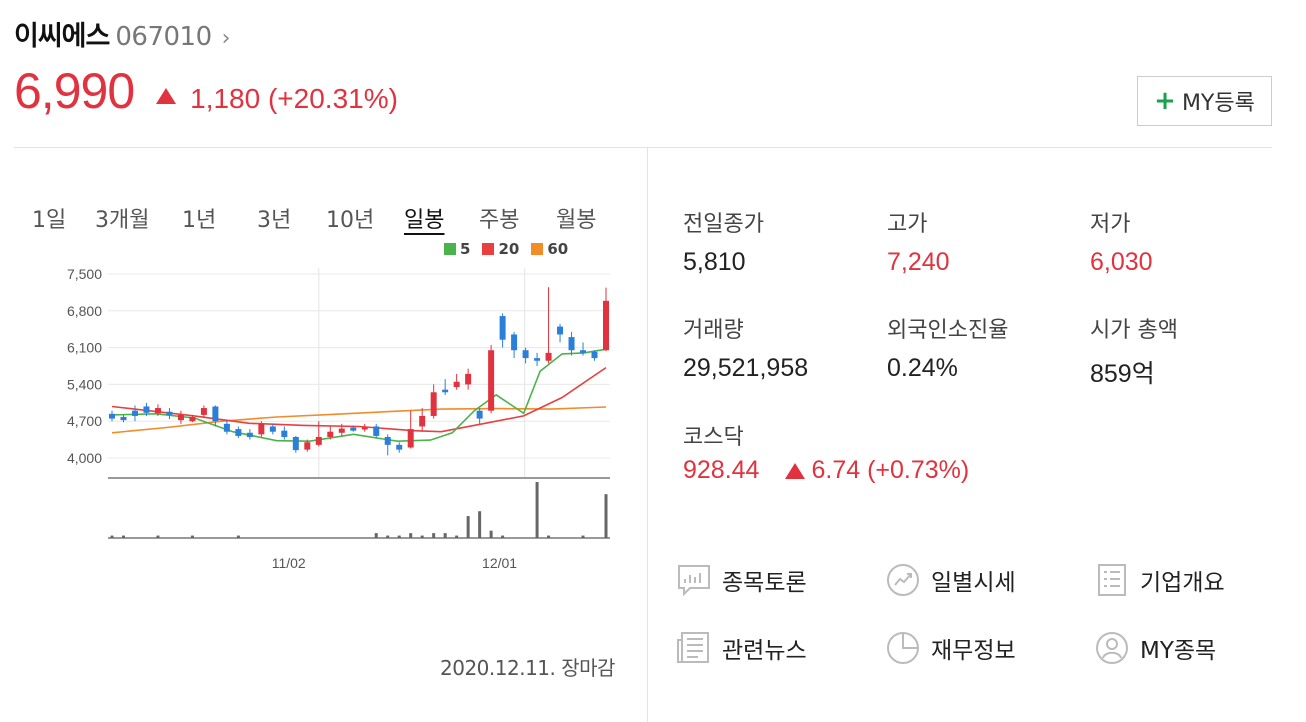  Describe the element at coordinates (199, 218) in the screenshot. I see `tab-1year: 1년` at that location.